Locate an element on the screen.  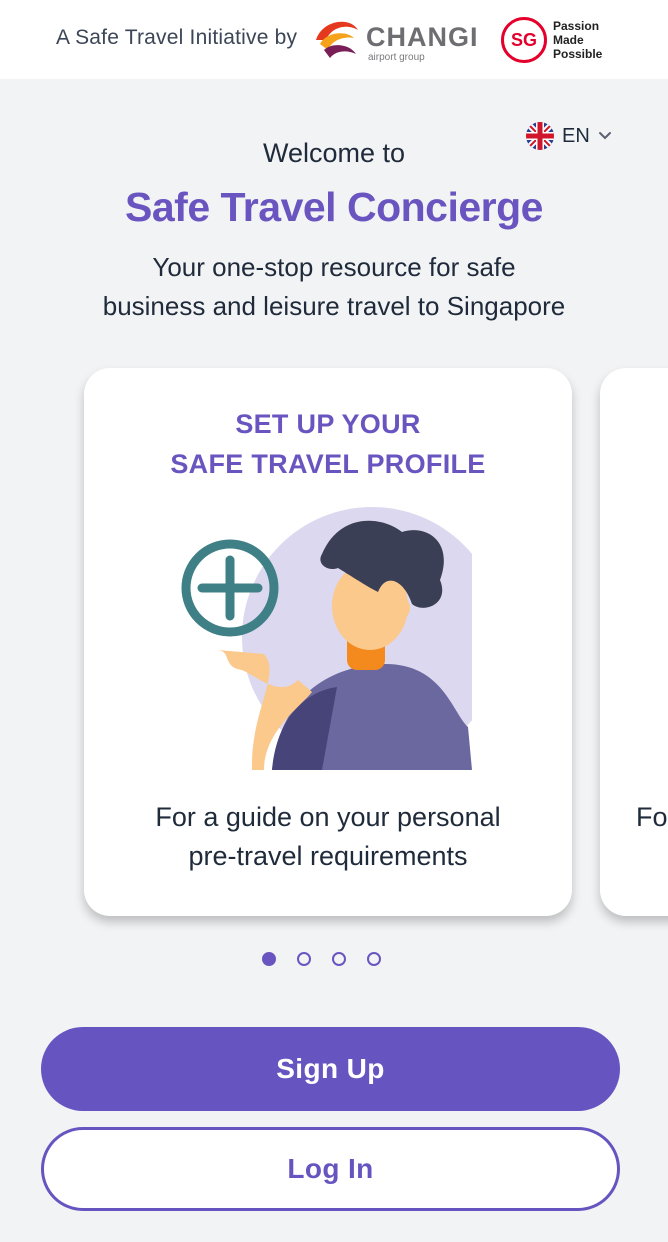
changi-wordmark: CHANGI is located at coordinates (422, 37).